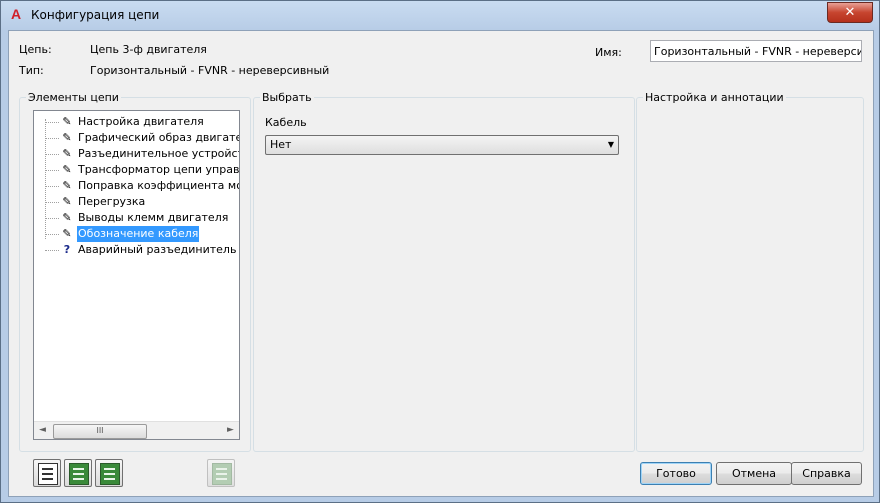  Describe the element at coordinates (35, 49) in the screenshot. I see `circuit-label: Цепь:` at that location.